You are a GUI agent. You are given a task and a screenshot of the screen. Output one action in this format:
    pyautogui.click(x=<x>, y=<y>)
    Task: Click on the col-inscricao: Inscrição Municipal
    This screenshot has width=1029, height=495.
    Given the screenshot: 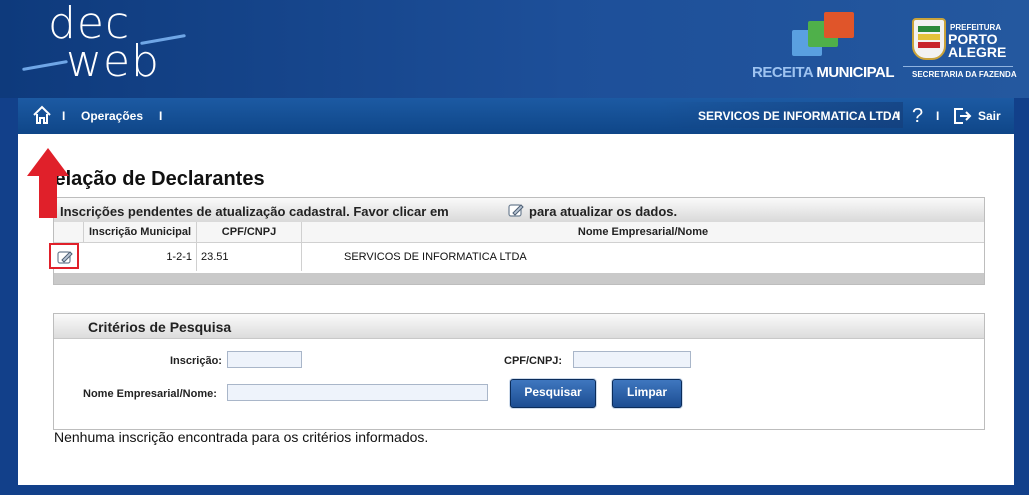 What is the action you would take?
    pyautogui.click(x=140, y=232)
    